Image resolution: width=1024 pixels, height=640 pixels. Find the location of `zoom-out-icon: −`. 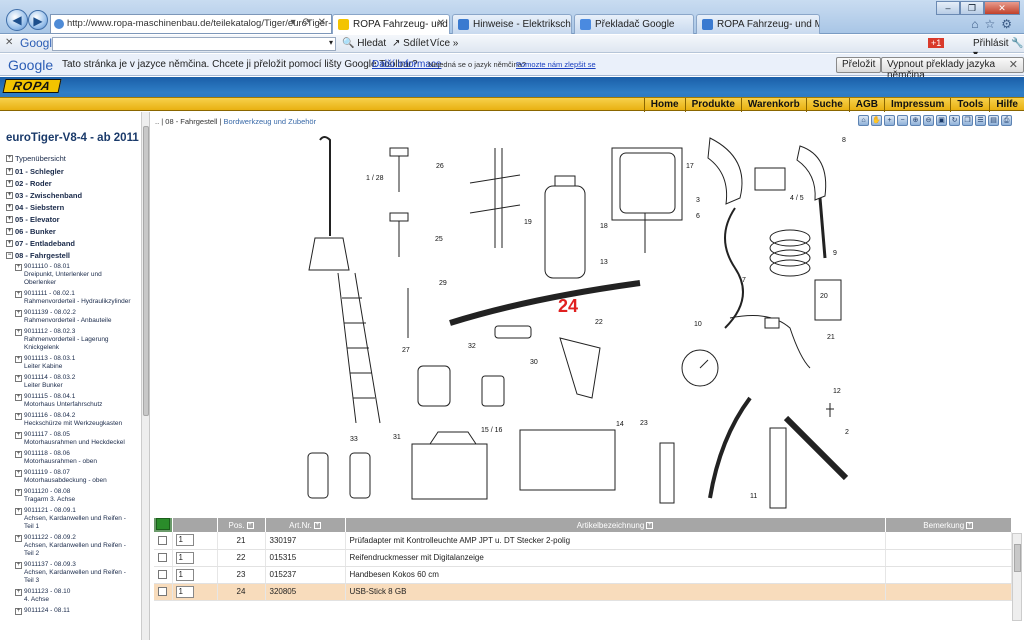

zoom-out-icon: − is located at coordinates (902, 120).